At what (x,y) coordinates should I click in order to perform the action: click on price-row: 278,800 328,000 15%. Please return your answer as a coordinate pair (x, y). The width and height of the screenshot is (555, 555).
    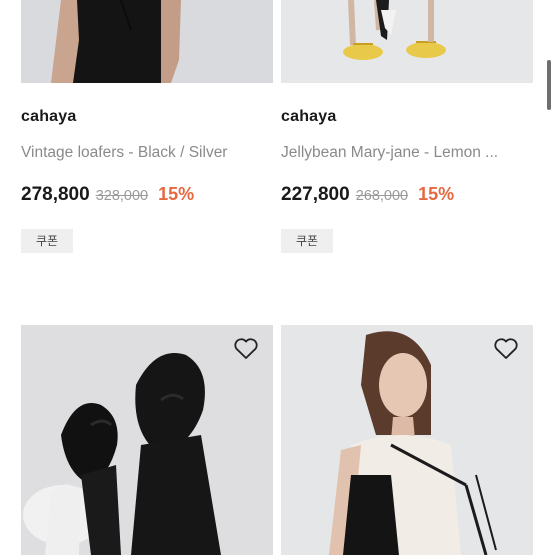
    Looking at the image, I should click on (107, 195).